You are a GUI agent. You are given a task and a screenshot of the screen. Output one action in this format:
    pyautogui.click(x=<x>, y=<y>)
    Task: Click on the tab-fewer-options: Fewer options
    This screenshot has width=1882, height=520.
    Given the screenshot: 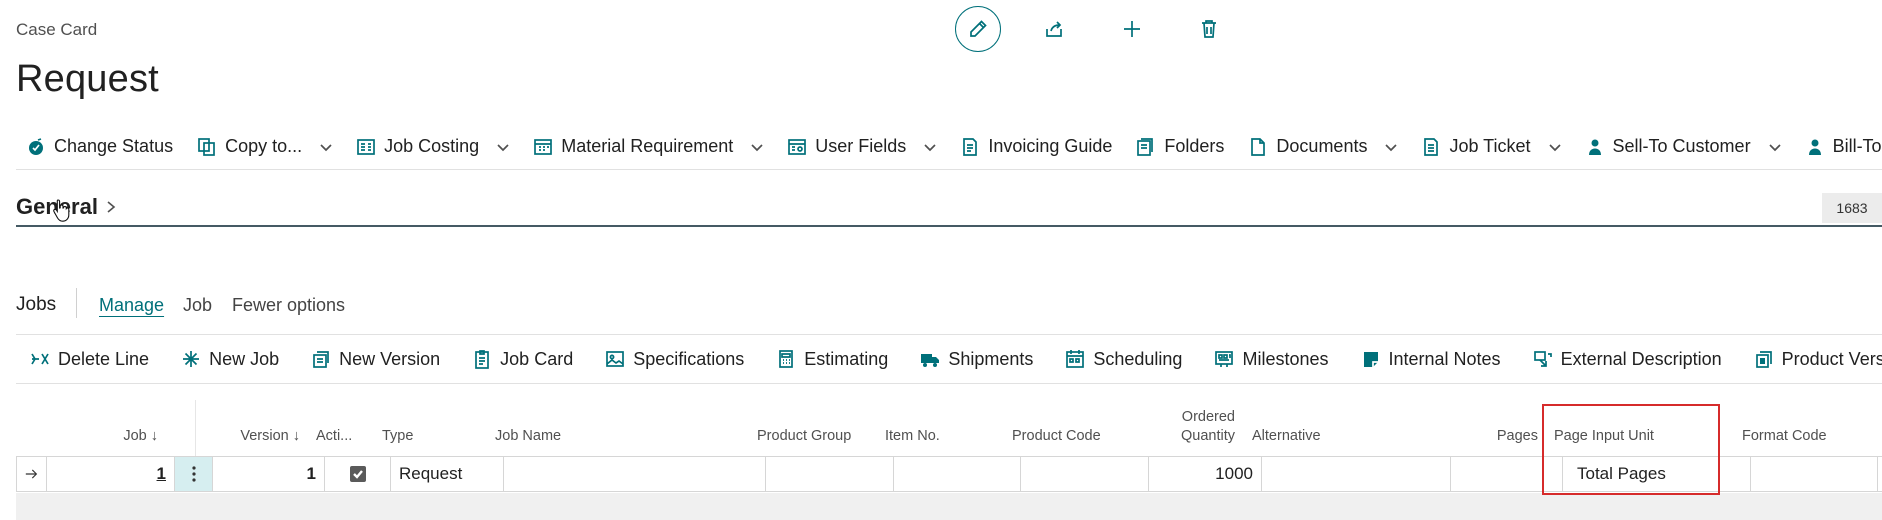 What is the action you would take?
    pyautogui.click(x=288, y=305)
    